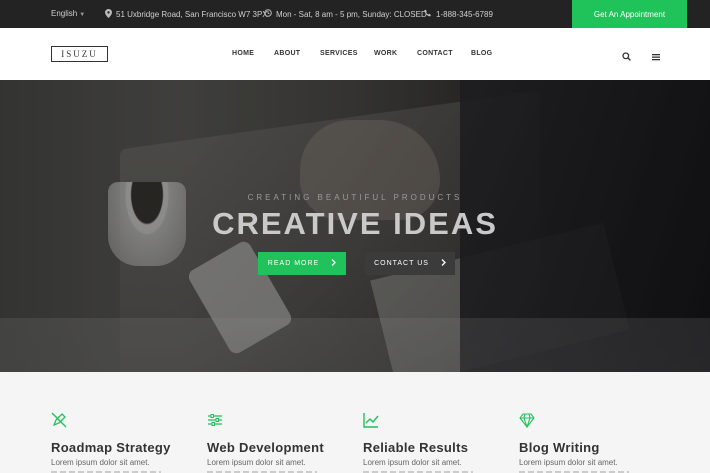 This screenshot has height=473, width=710. What do you see at coordinates (371, 420) in the screenshot?
I see `trend-chart-icon` at bounding box center [371, 420].